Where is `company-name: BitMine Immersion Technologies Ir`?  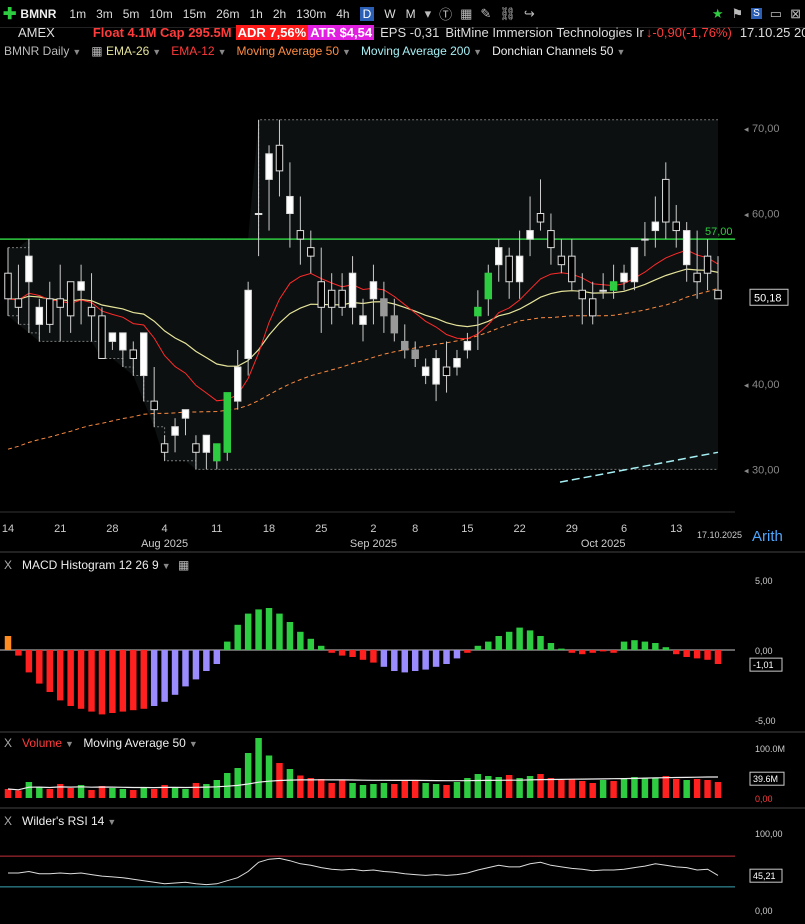 company-name: BitMine Immersion Technologies Ir is located at coordinates (544, 32).